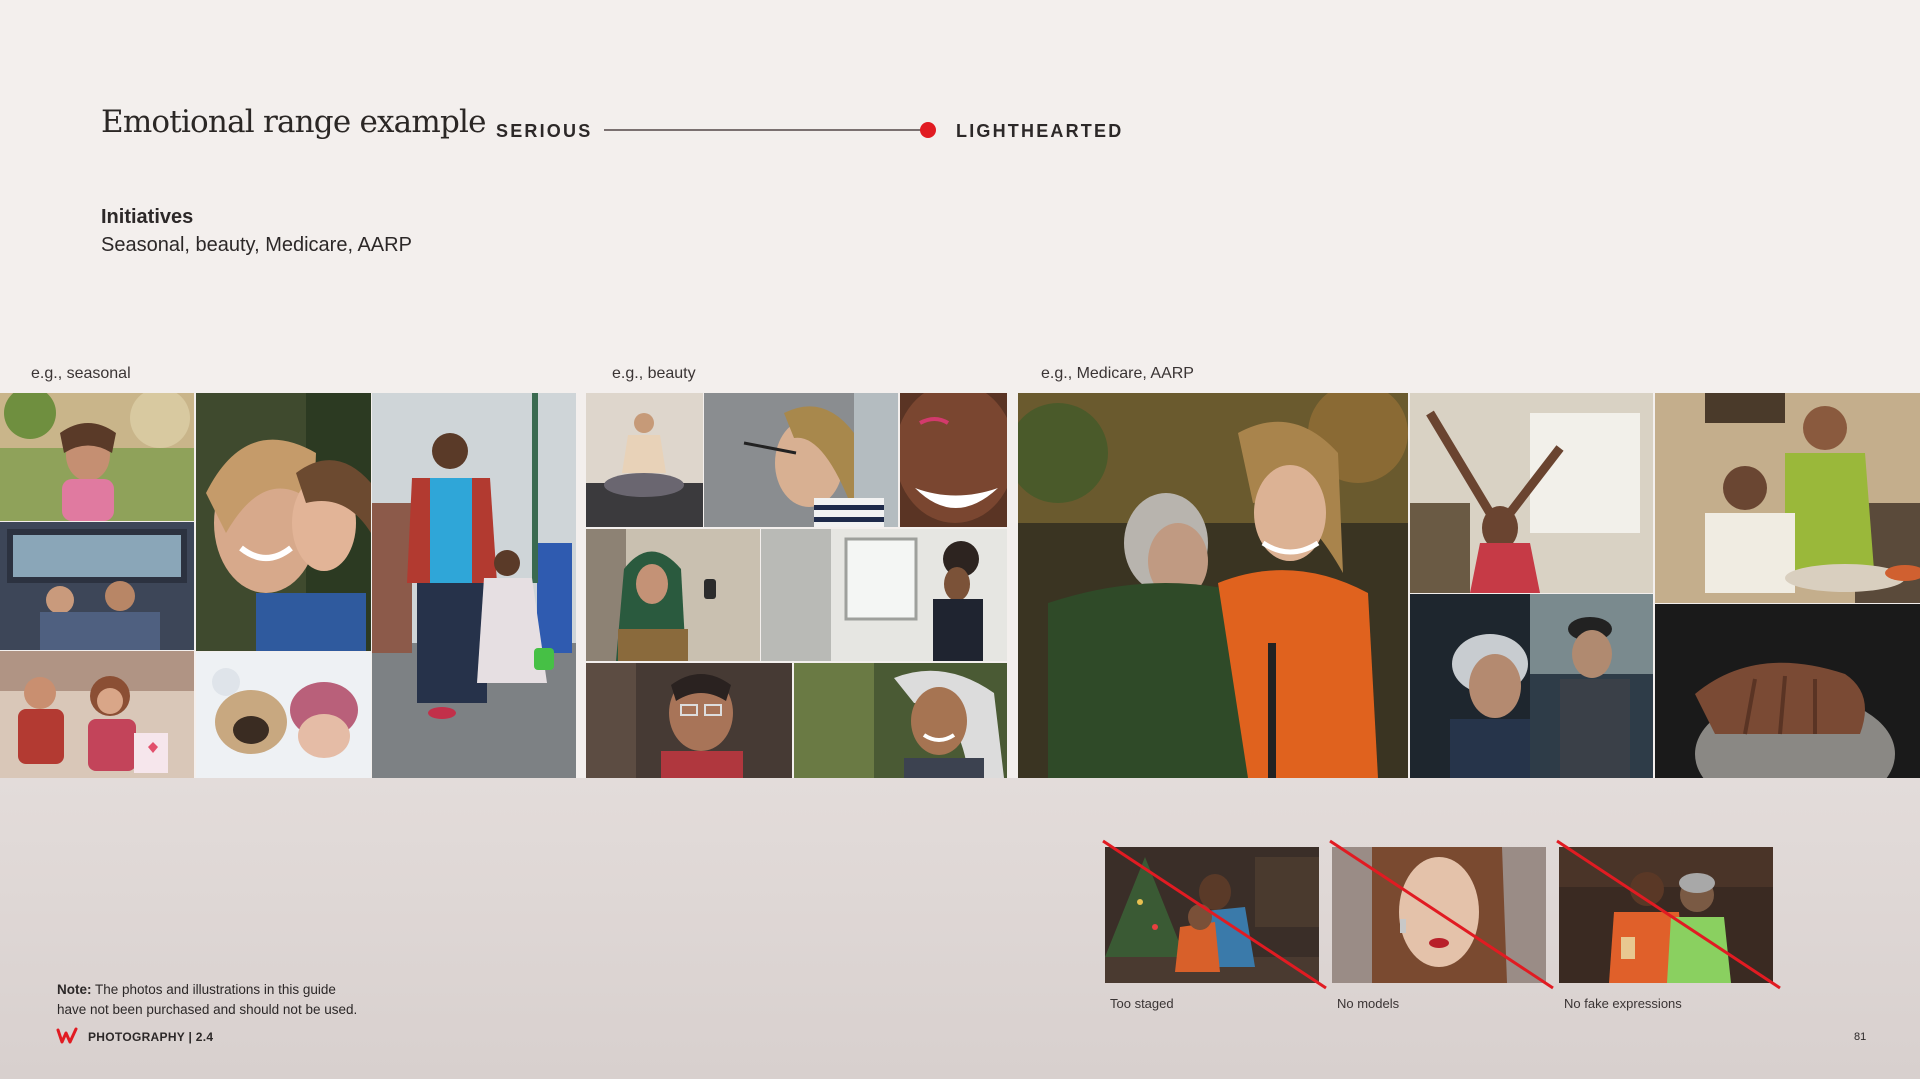 This screenshot has height=1079, width=1920. I want to click on beauty-photo-silver-hair, so click(900, 720).